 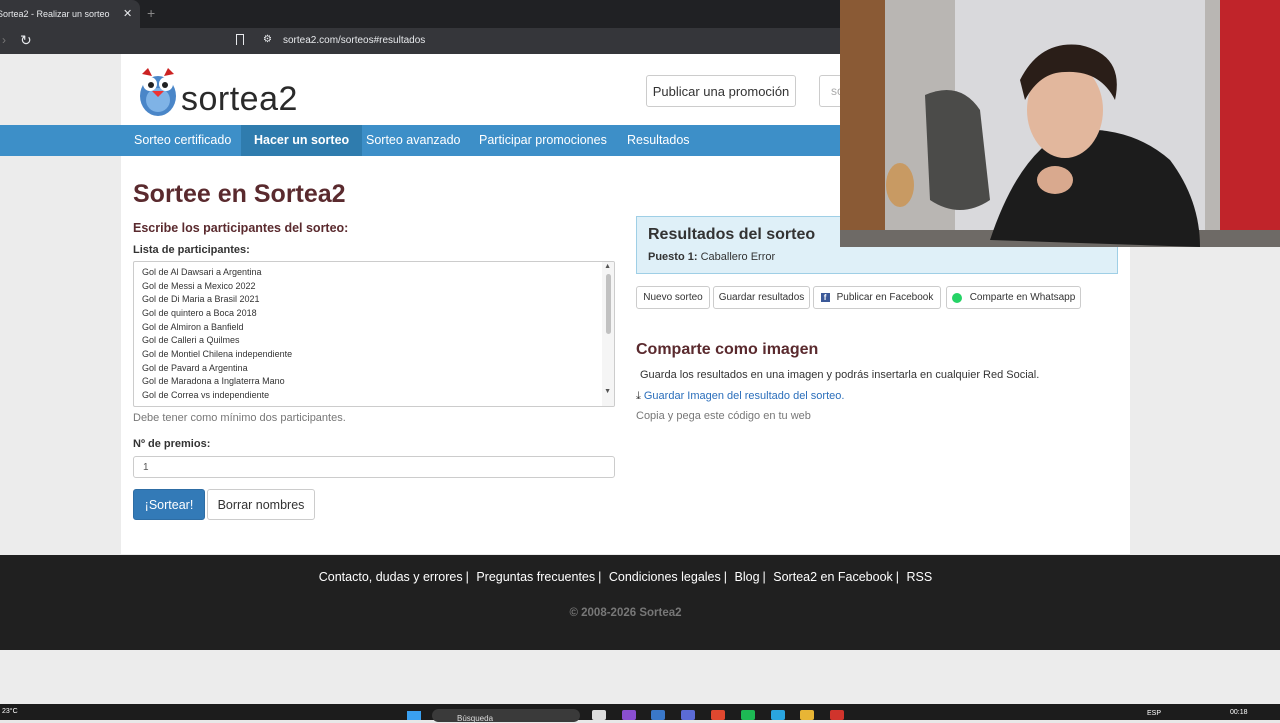 I want to click on participant-line: Gol de Pavard a Argentina, so click(x=195, y=368).